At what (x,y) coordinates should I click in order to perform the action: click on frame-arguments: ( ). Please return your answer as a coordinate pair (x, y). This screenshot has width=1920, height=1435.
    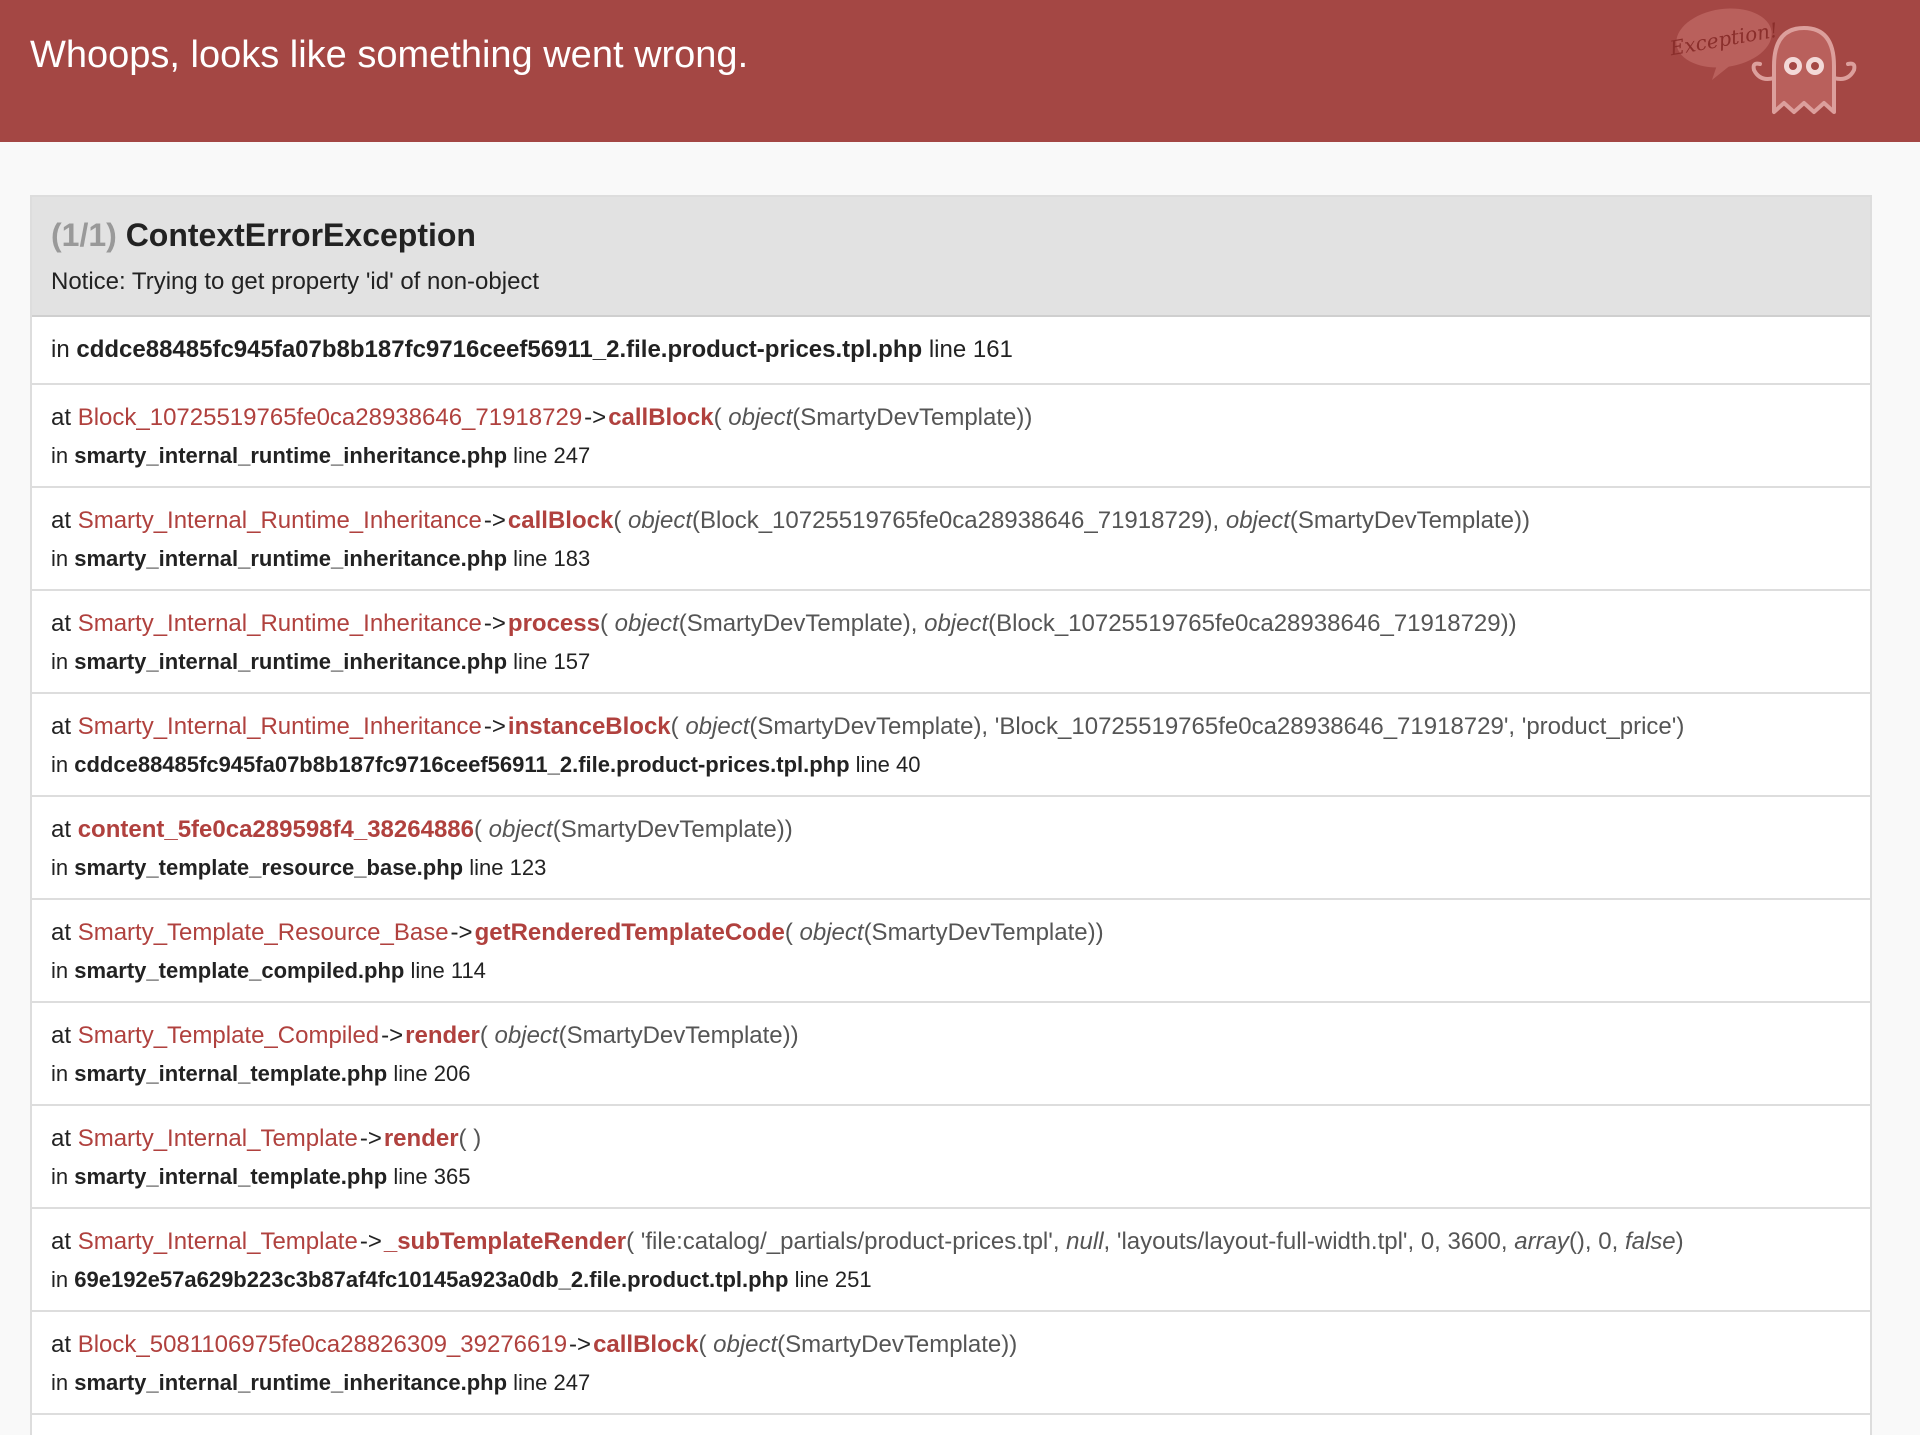
    Looking at the image, I should click on (470, 1138).